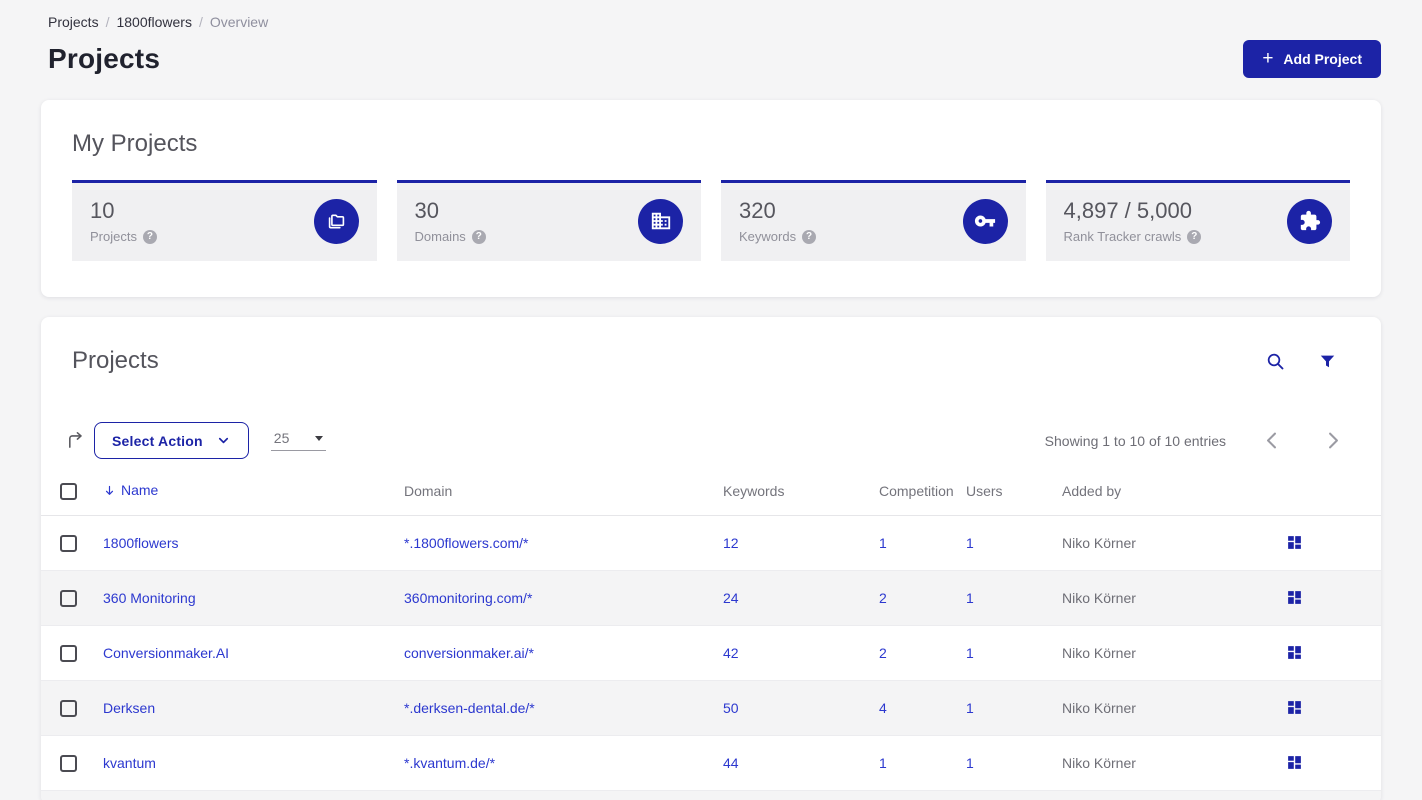 This screenshot has height=800, width=1422. What do you see at coordinates (1275, 361) in the screenshot?
I see `search-icon` at bounding box center [1275, 361].